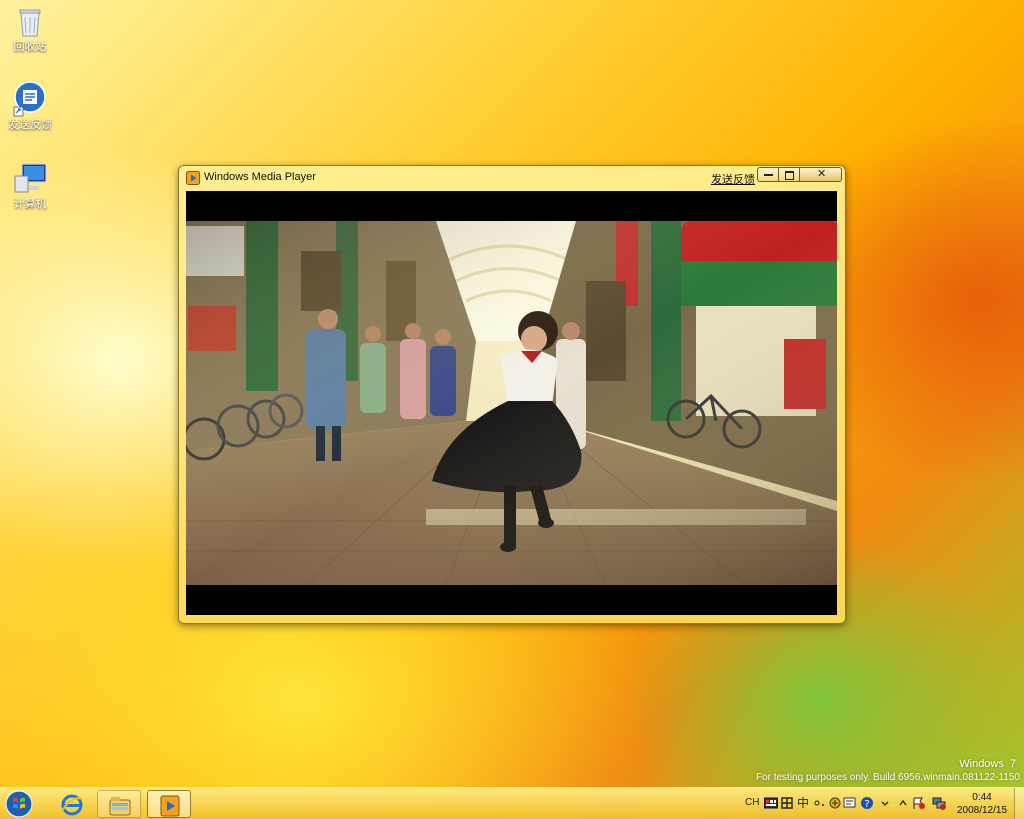 The width and height of the screenshot is (1024, 819). Describe the element at coordinates (982, 804) in the screenshot. I see `system-clock: 0:44 2008/12/15` at that location.